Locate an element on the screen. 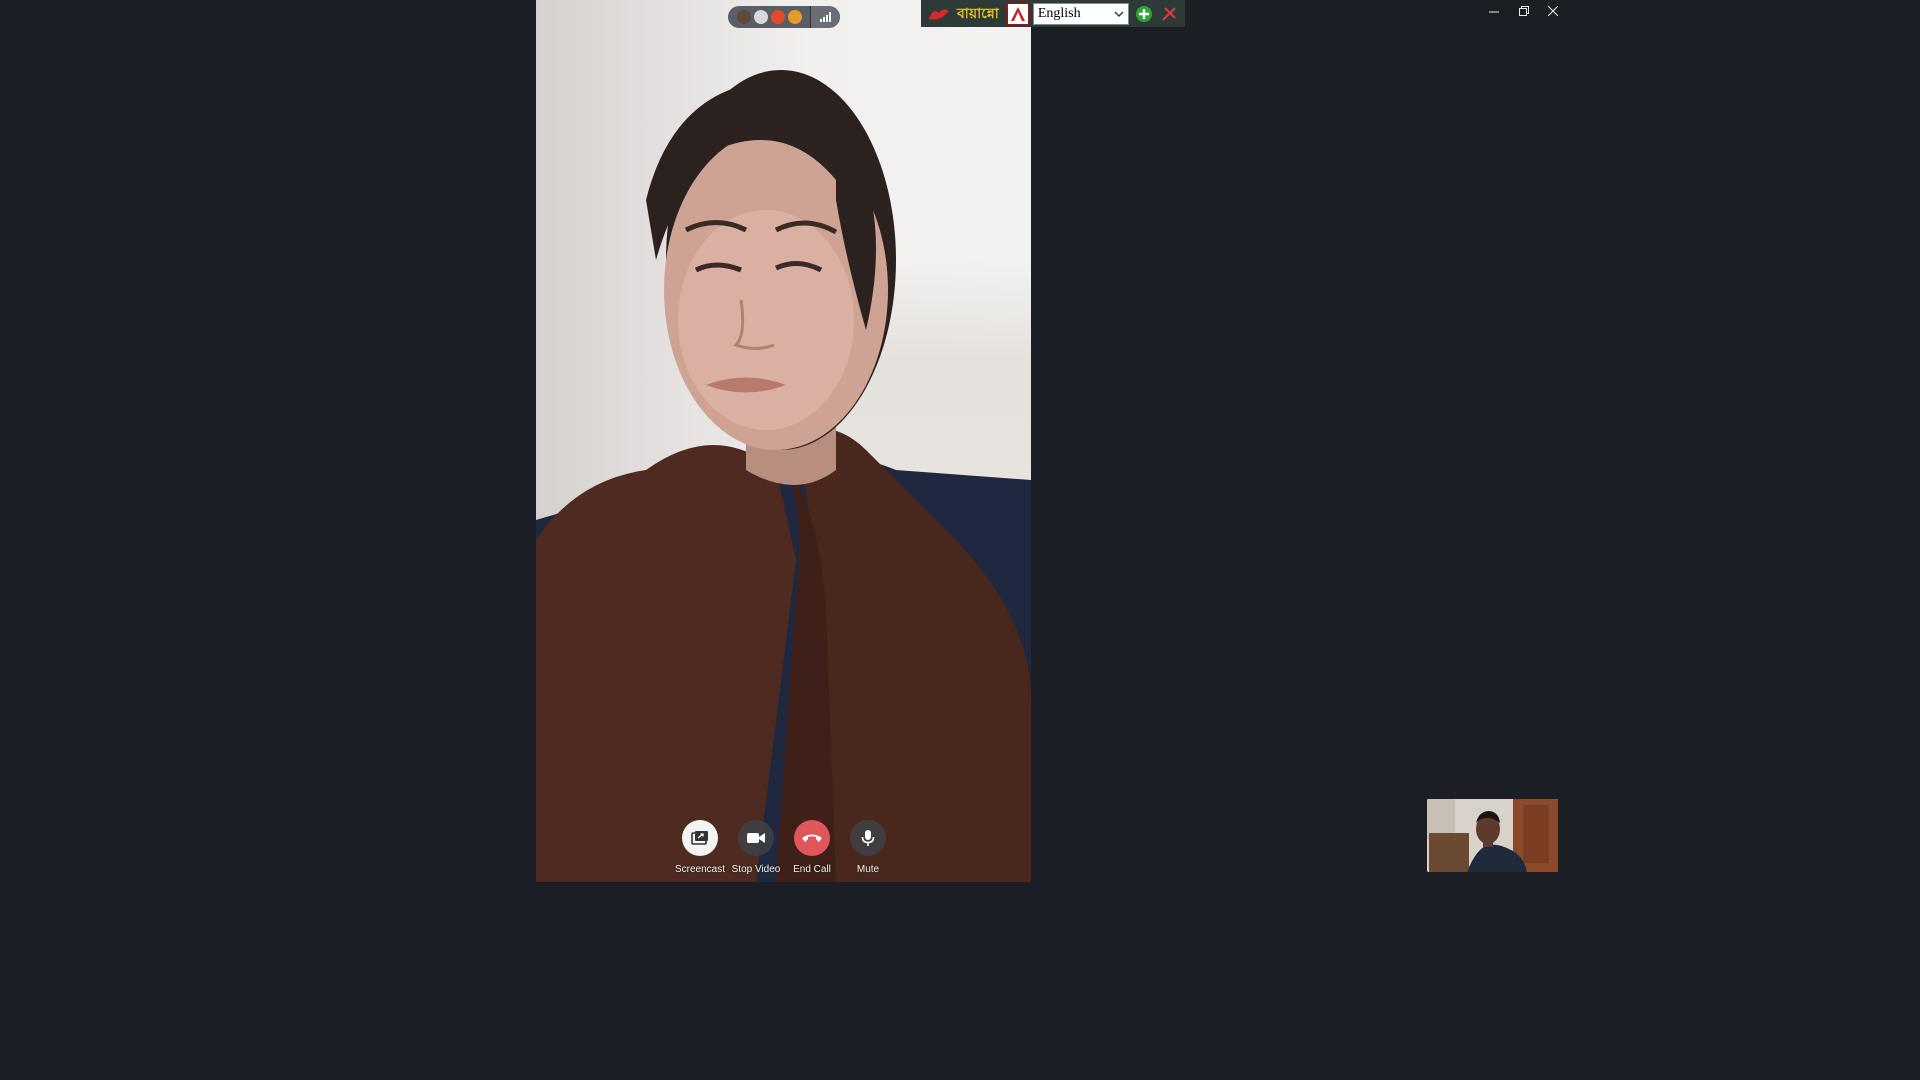  mute-control: Mute is located at coordinates (868, 850).